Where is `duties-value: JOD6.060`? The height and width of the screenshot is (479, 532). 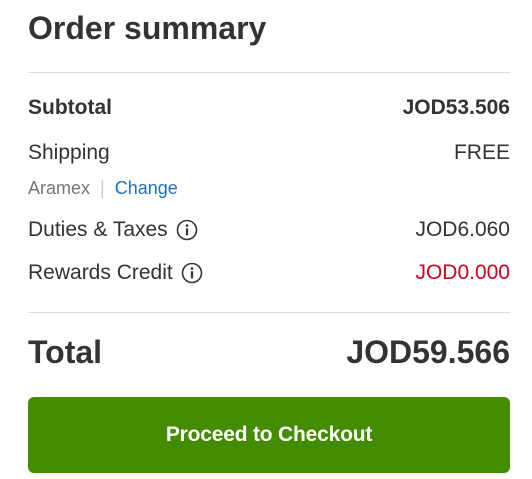 duties-value: JOD6.060 is located at coordinates (462, 229).